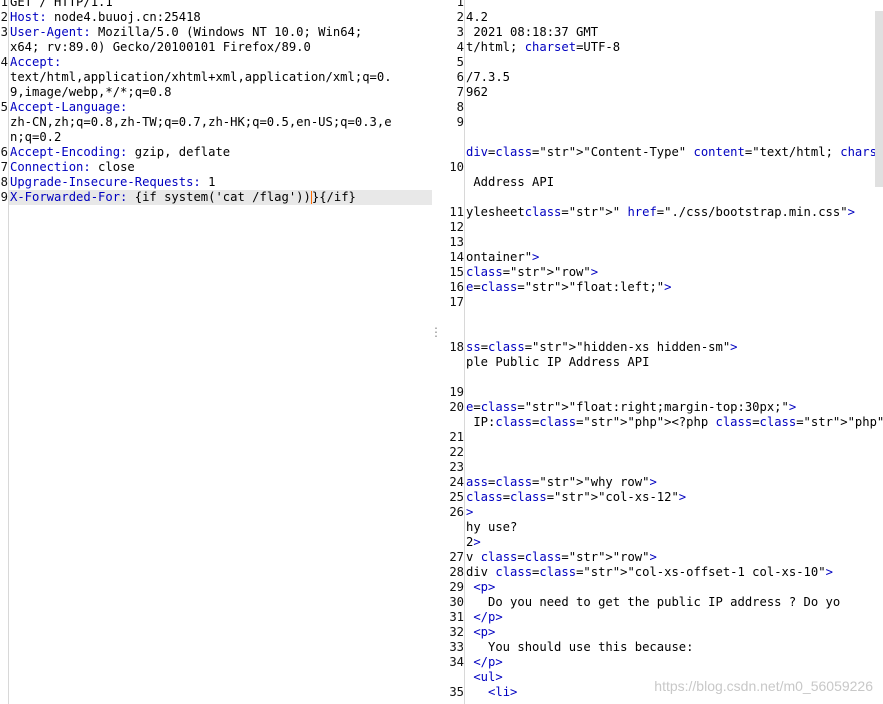  I want to click on request-line-method: GET / HTTP/1.1, so click(61, 5).